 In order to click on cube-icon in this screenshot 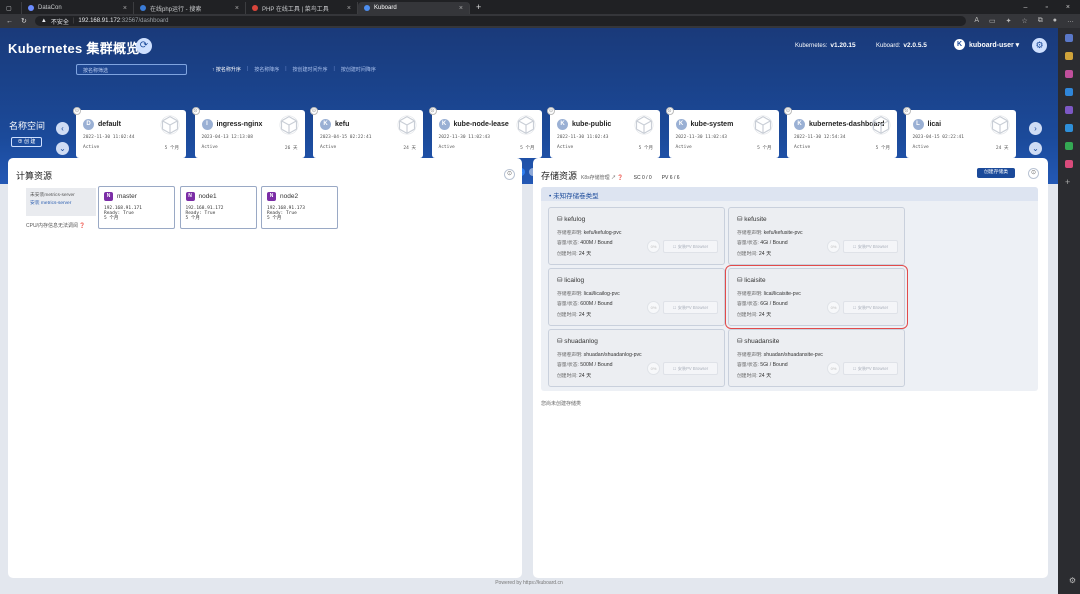, I will do `click(762, 125)`.